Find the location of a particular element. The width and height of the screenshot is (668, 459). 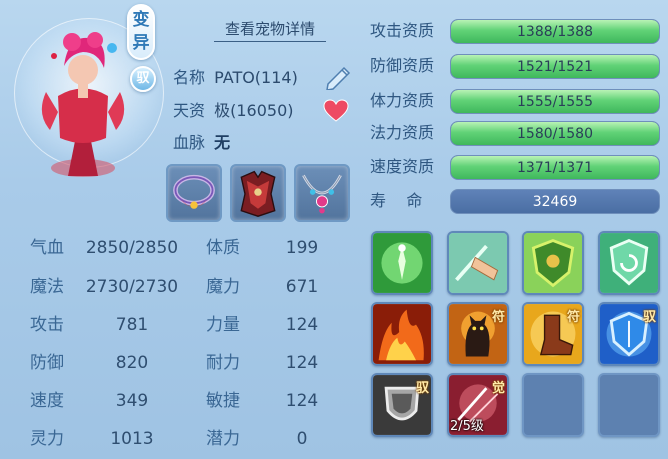

hp-value: 2850/2850 is located at coordinates (132, 248).